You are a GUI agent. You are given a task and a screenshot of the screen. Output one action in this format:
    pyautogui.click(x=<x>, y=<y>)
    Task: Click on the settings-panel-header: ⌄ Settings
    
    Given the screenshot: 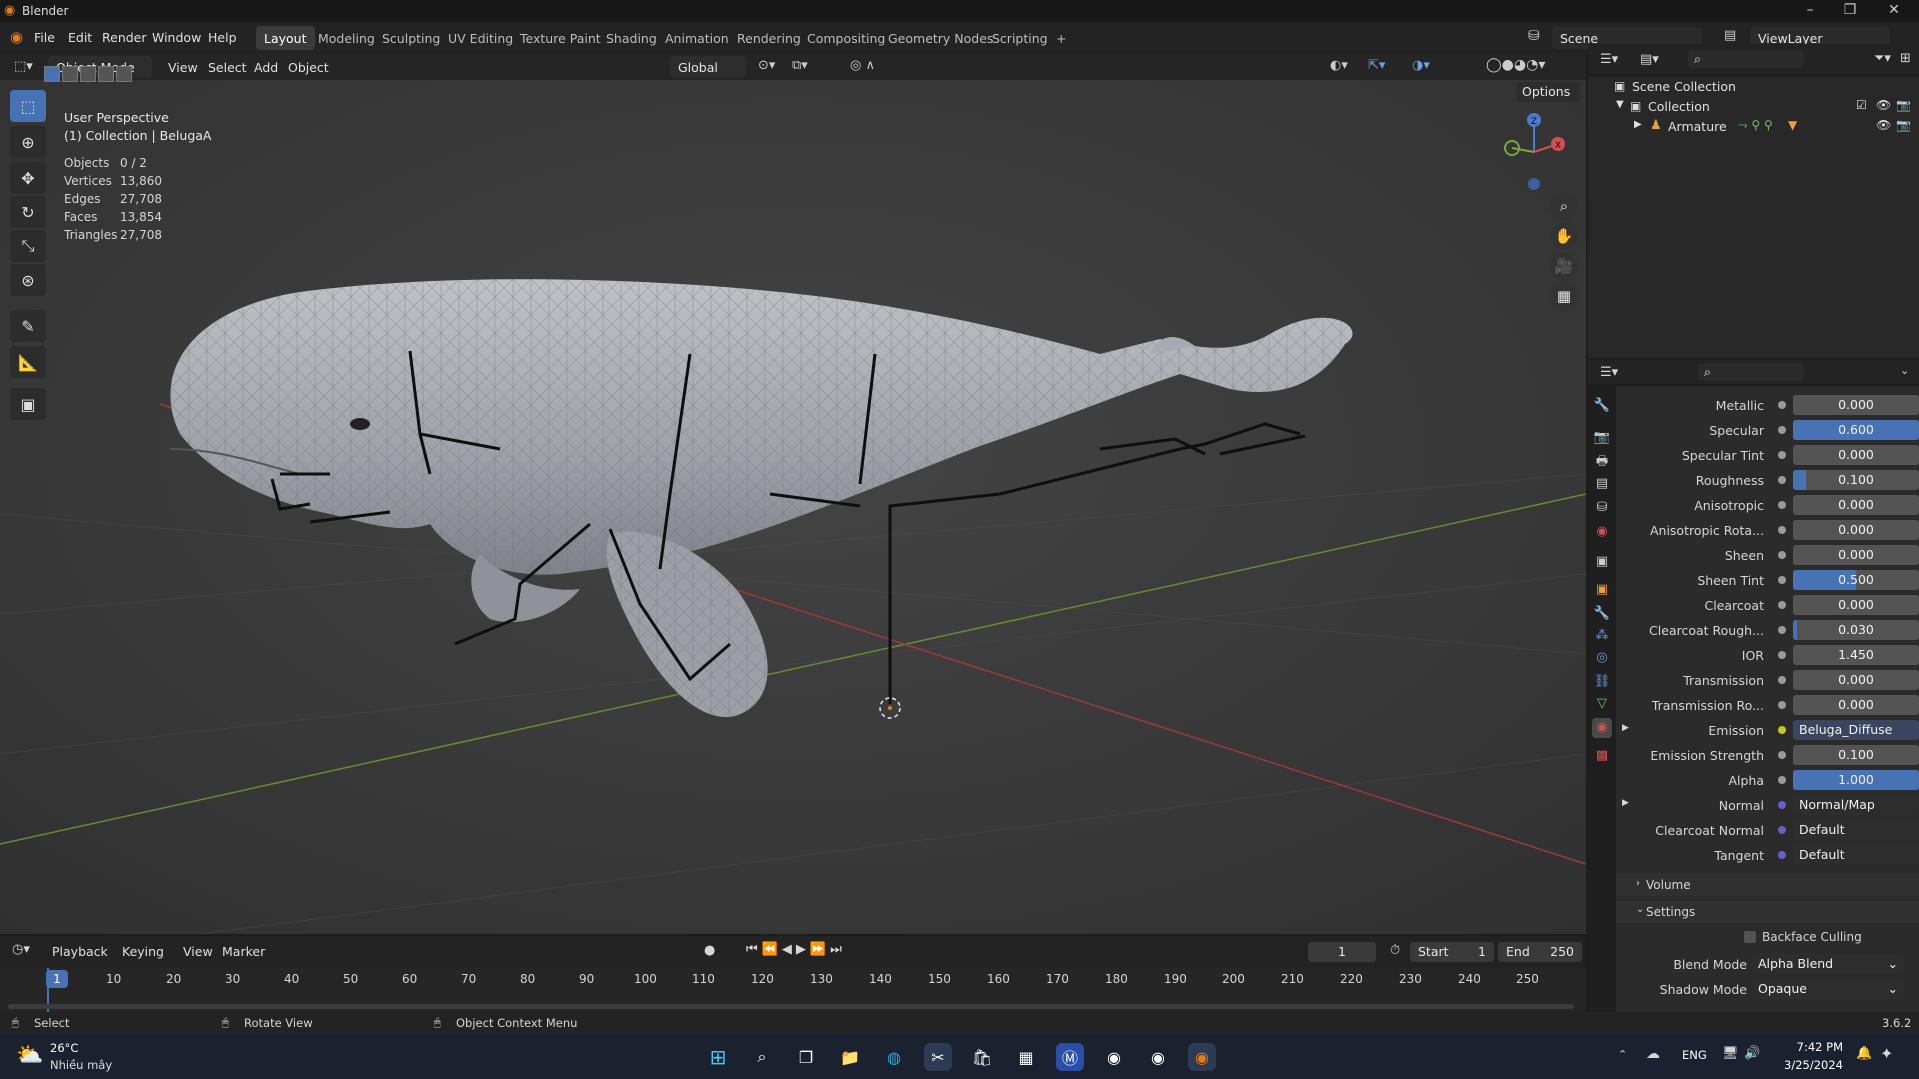 What is the action you would take?
    pyautogui.click(x=1767, y=912)
    